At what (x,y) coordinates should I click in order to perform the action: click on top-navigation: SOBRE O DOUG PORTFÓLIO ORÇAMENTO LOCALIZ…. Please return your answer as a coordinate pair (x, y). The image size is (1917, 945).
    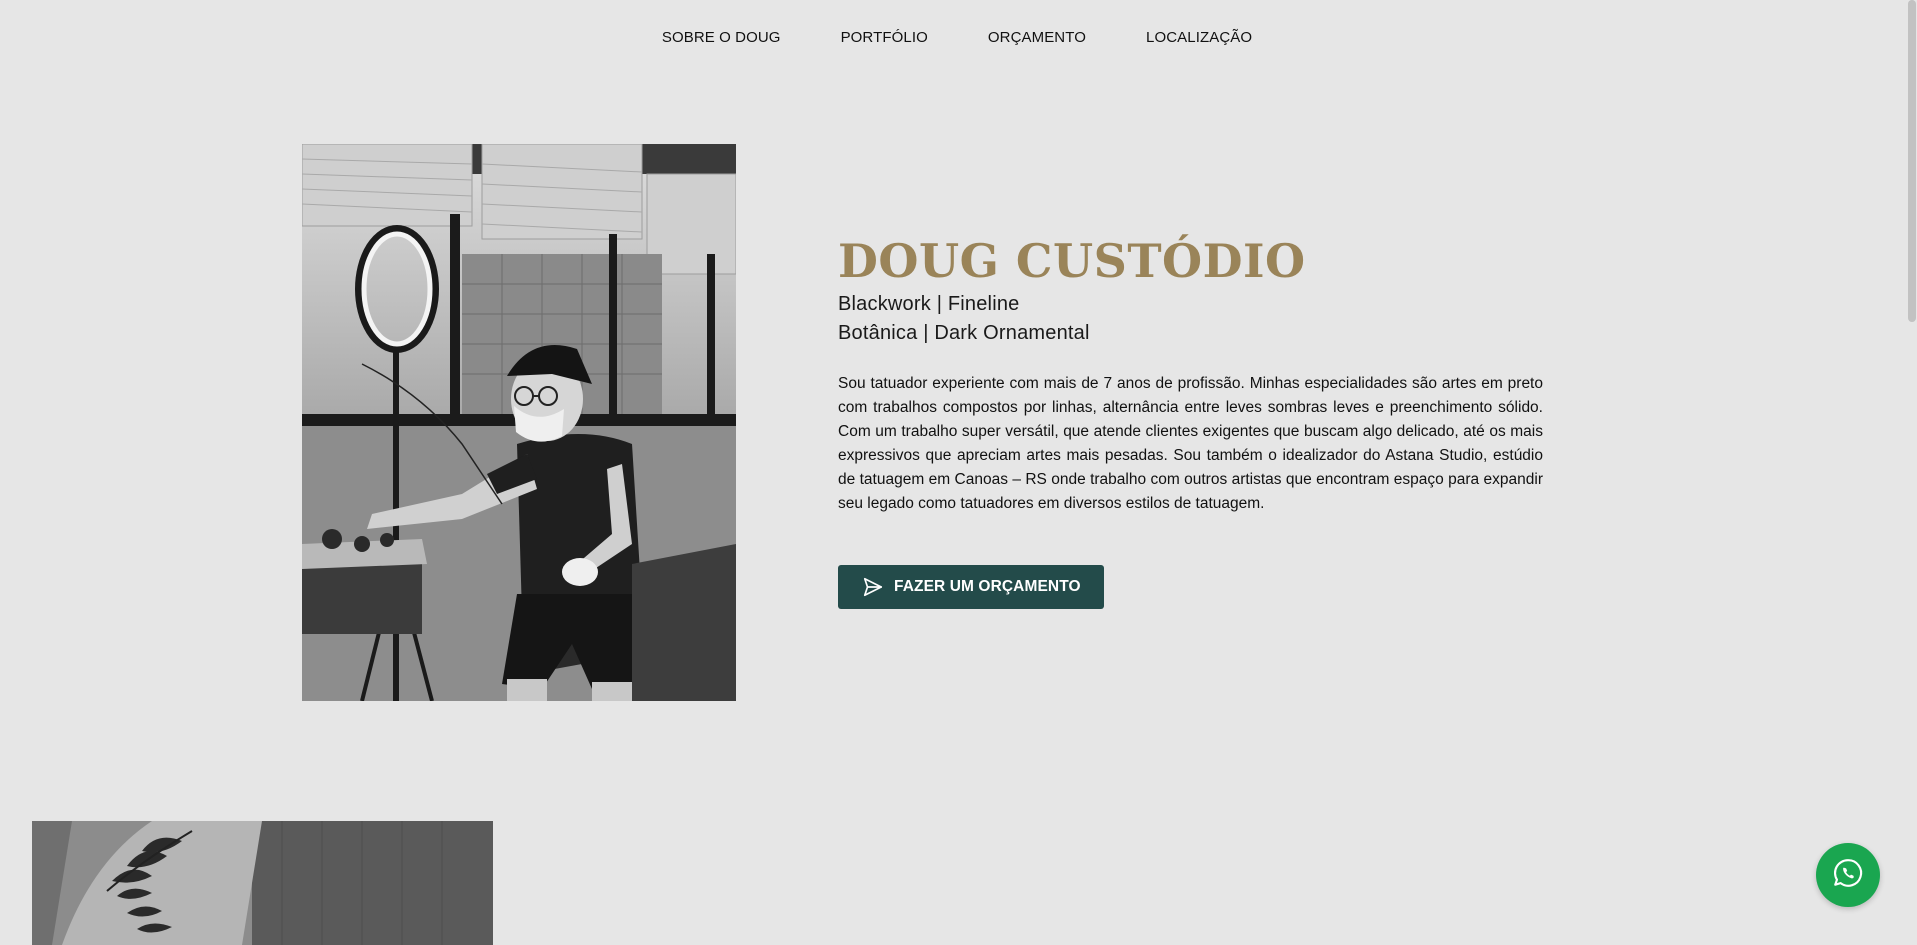
    Looking at the image, I should click on (958, 37).